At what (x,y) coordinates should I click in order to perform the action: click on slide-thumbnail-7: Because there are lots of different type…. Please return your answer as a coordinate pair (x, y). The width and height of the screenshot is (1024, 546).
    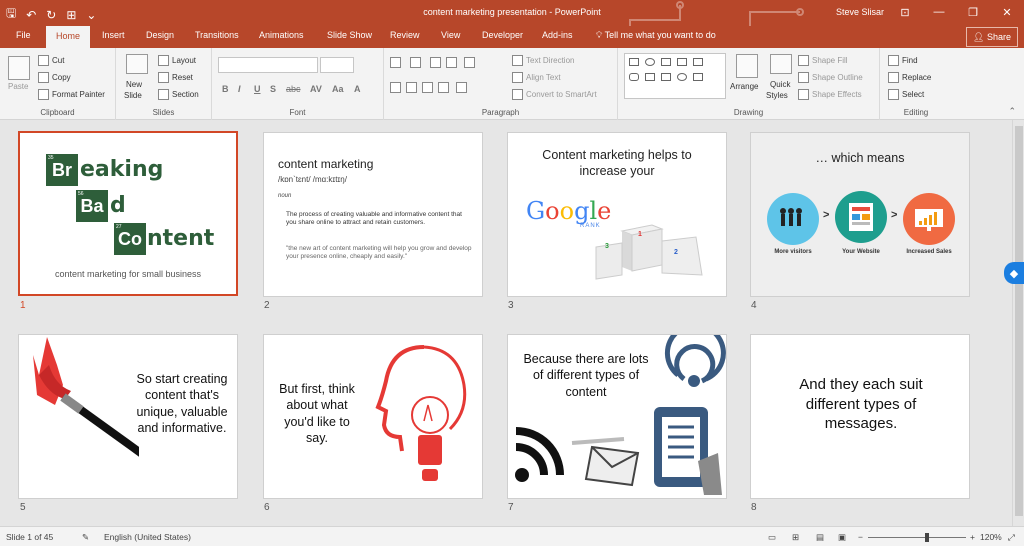
    Looking at the image, I should click on (617, 416).